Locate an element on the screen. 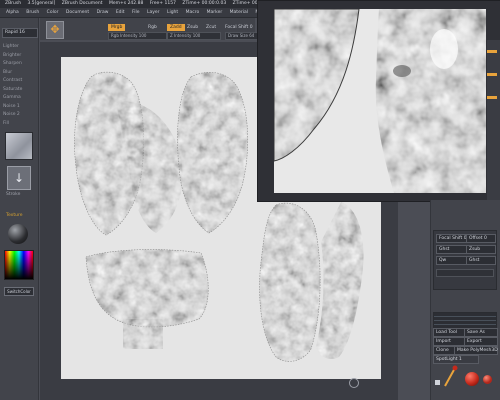  document-name: ZBrush Document is located at coordinates (82, 3).